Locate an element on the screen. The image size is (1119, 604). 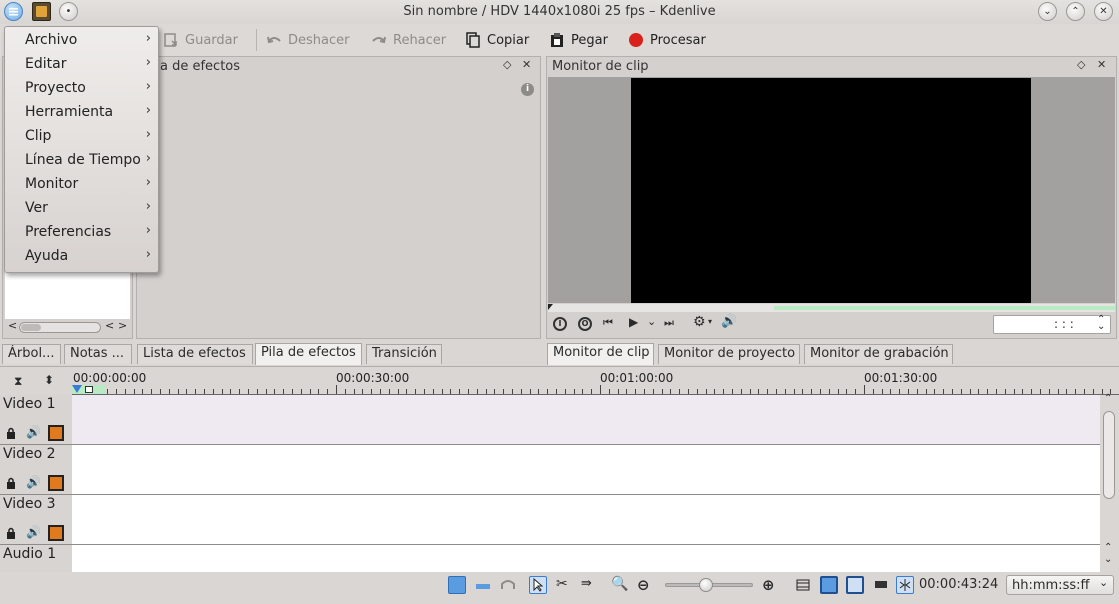
submenu-arrow-icon: › is located at coordinates (148, 38).